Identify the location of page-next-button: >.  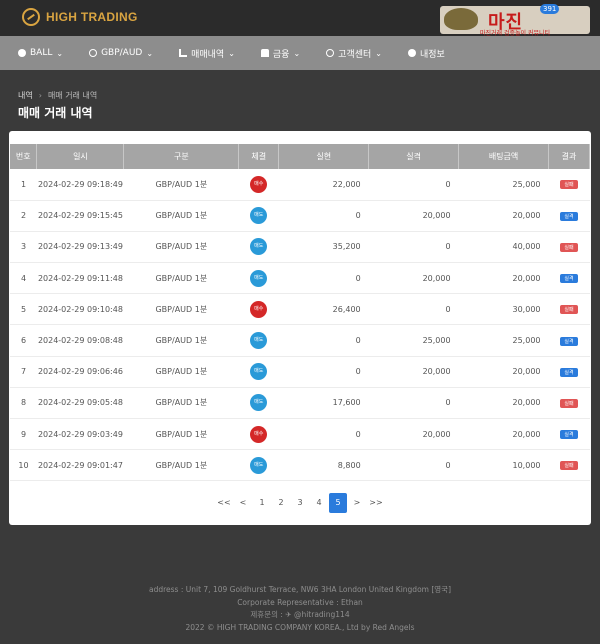
(357, 503).